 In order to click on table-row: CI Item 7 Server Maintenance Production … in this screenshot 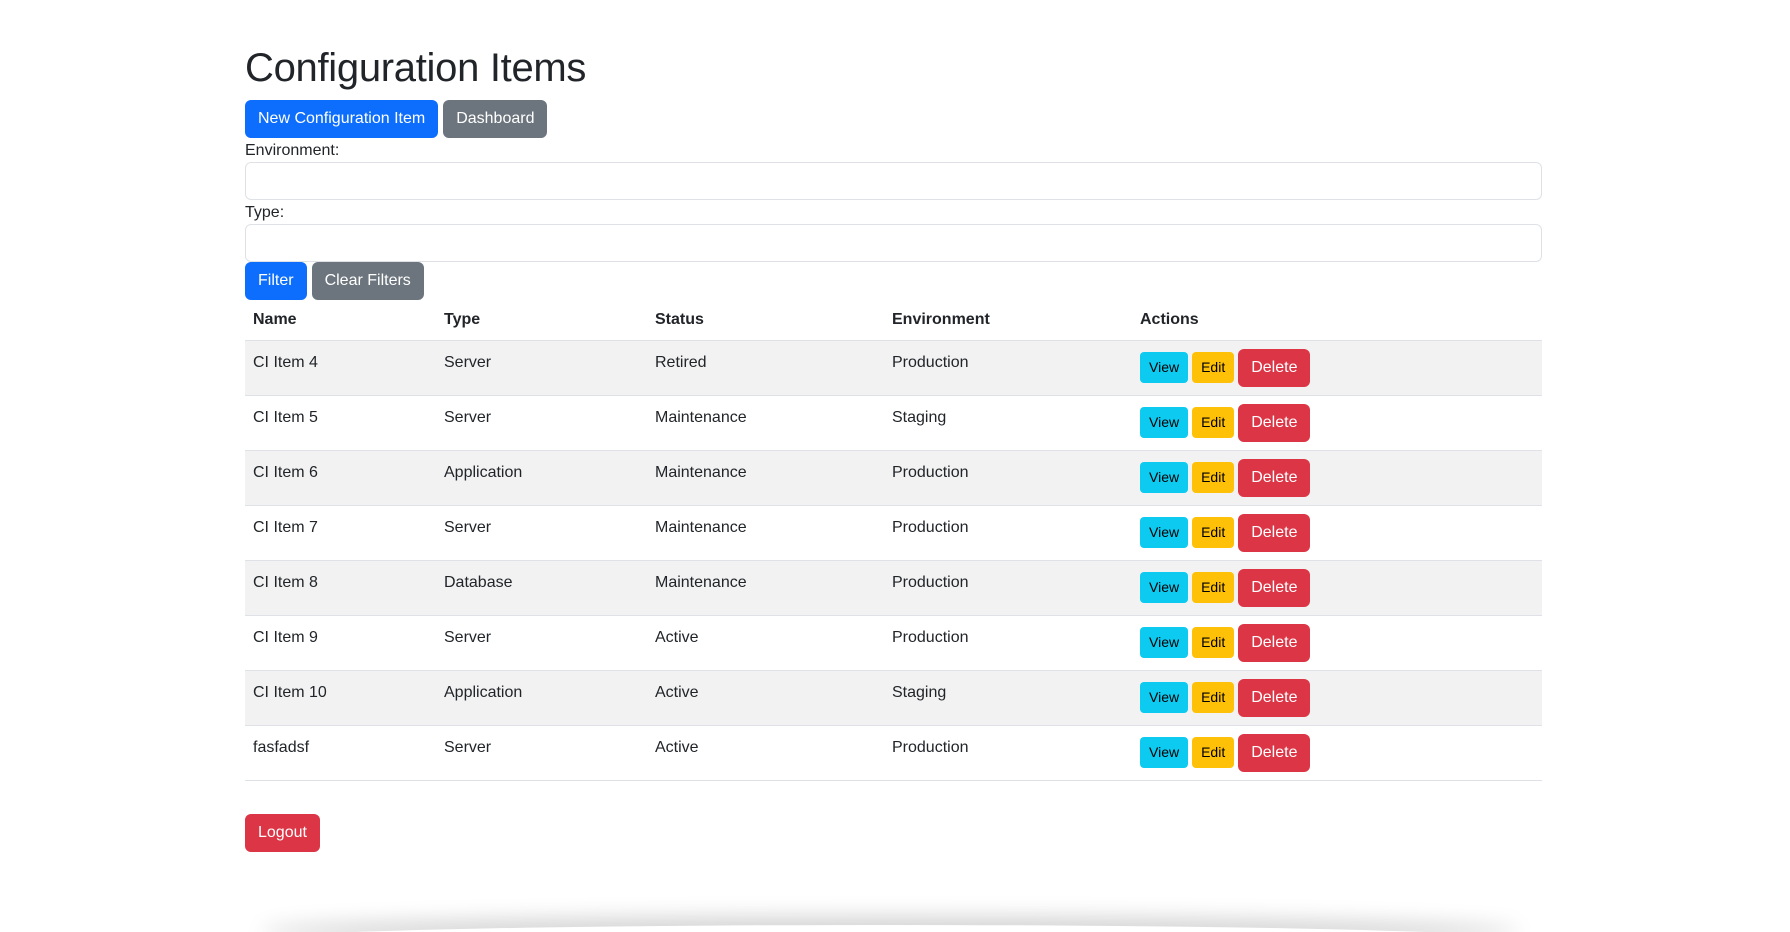, I will do `click(893, 533)`.